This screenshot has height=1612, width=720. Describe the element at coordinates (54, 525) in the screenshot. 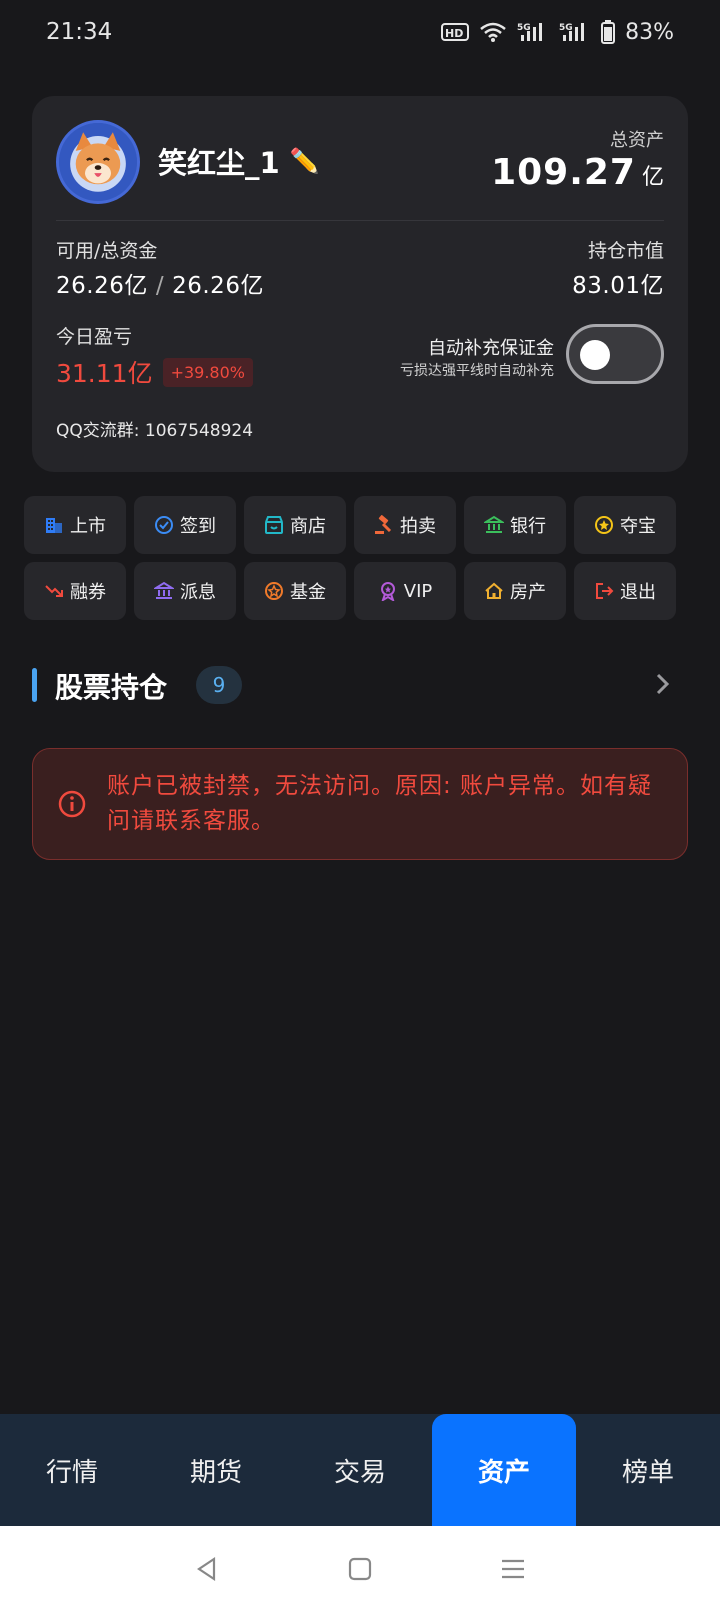

I see `building-icon` at that location.